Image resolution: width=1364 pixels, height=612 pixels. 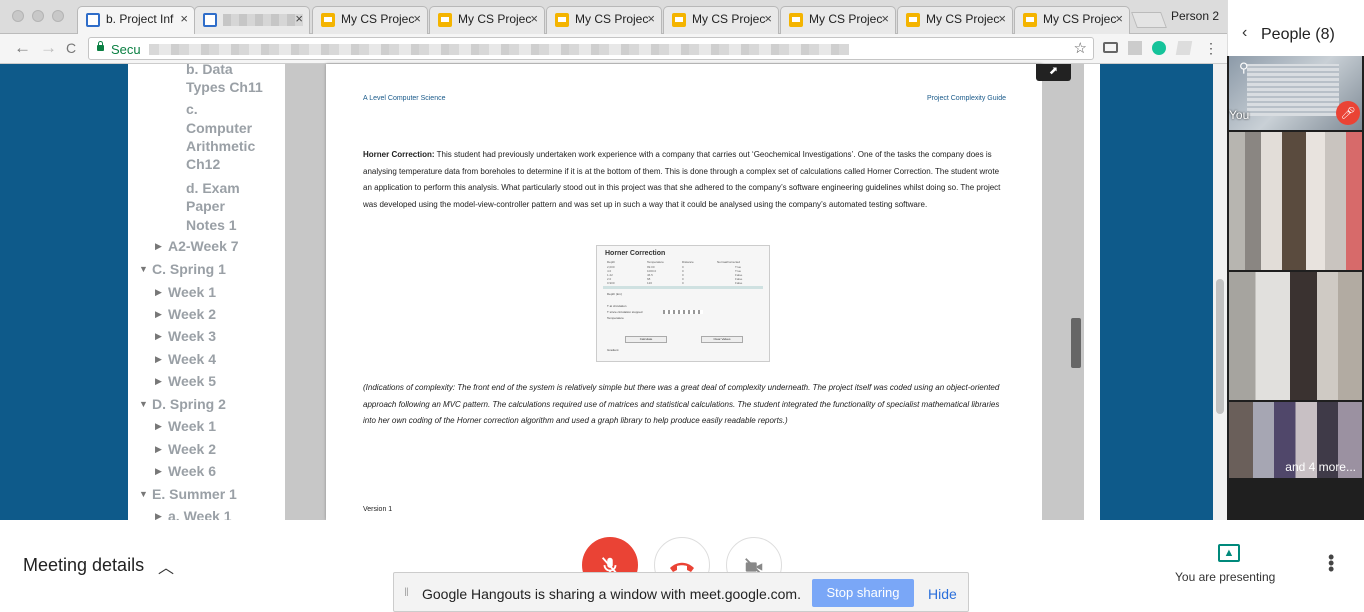 What do you see at coordinates (252, 20) in the screenshot?
I see `browser-tab: ×` at bounding box center [252, 20].